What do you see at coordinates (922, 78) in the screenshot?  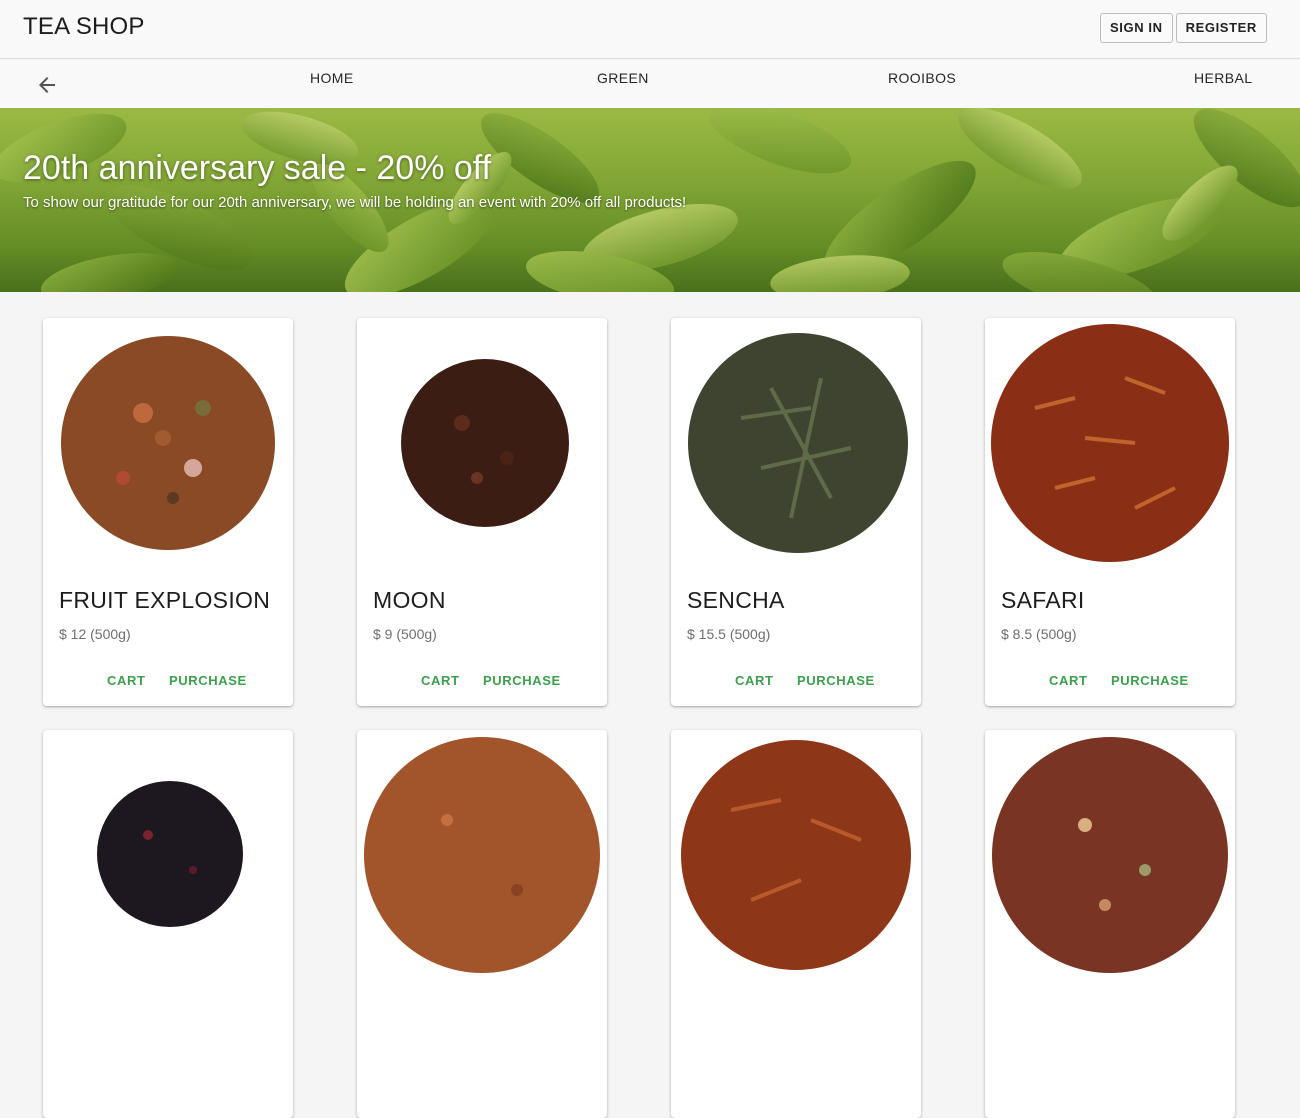 I see `nav-item-rooibos: ROOIBOS` at bounding box center [922, 78].